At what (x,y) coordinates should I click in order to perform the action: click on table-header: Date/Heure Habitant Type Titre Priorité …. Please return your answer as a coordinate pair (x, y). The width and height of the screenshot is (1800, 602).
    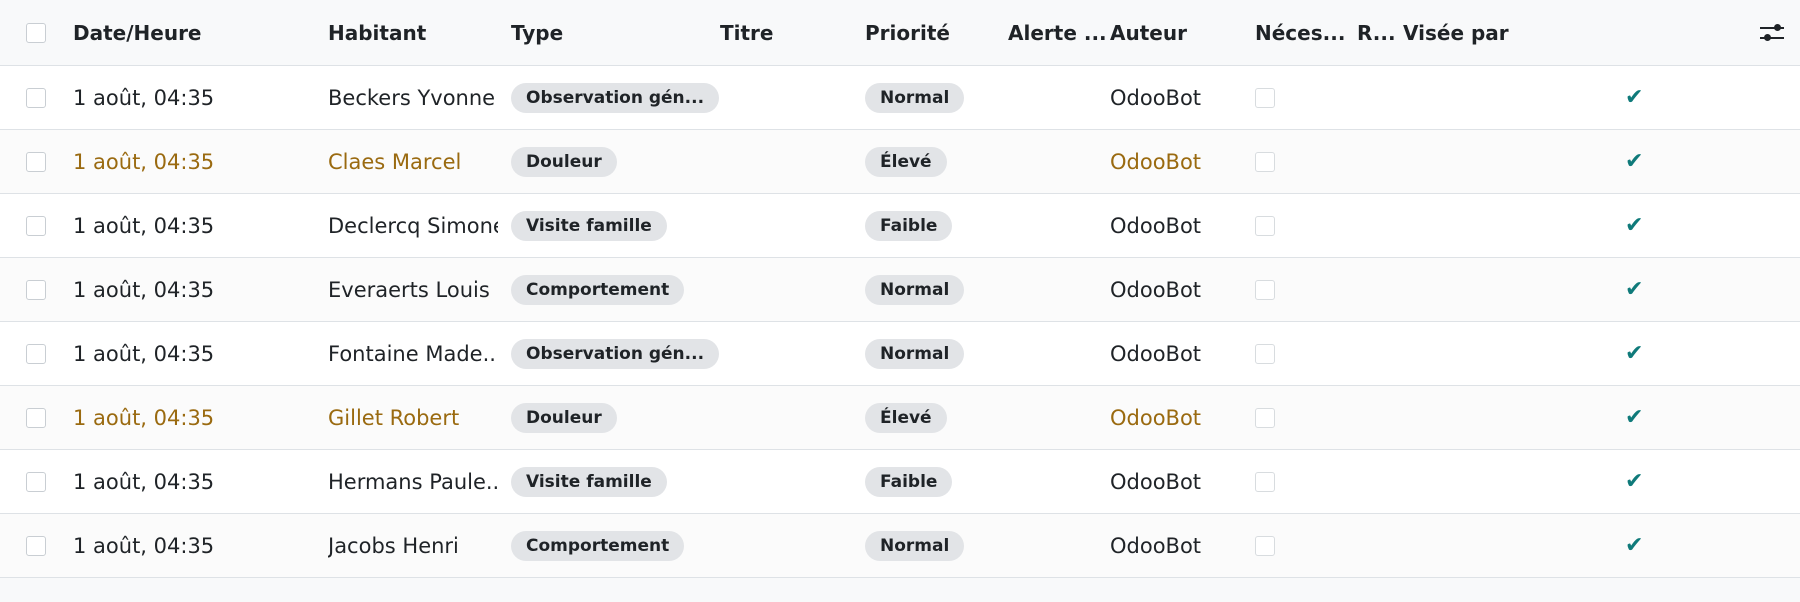
    Looking at the image, I should click on (900, 33).